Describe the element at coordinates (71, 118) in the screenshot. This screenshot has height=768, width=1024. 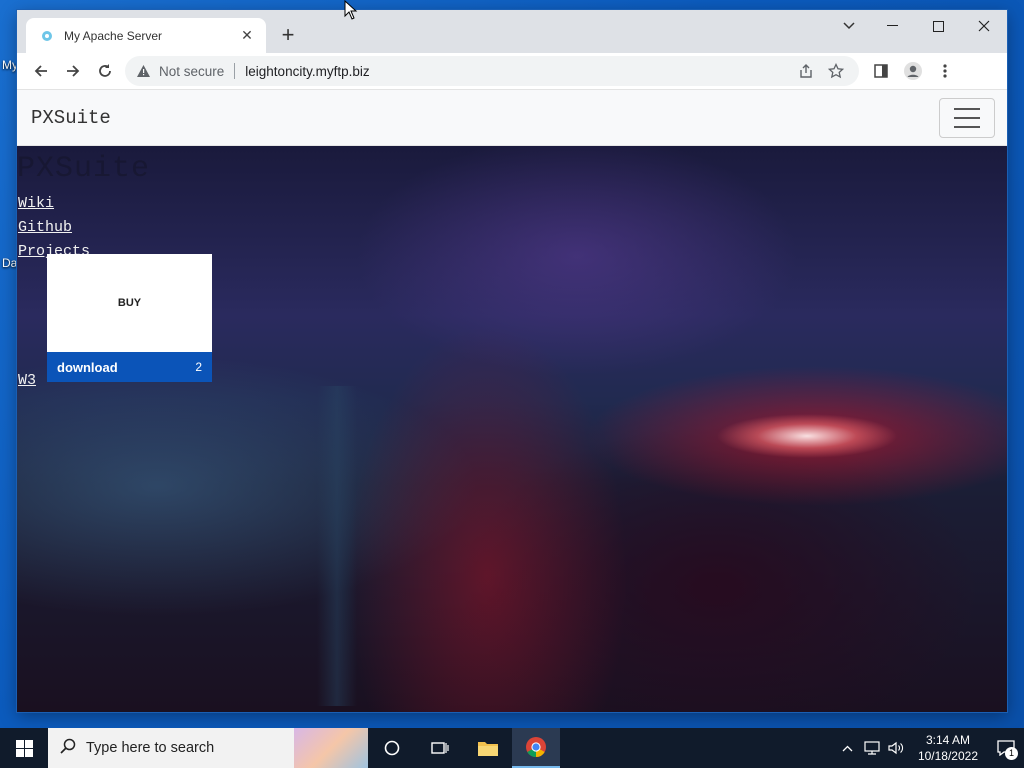
I see `site-brand: PXSuite` at that location.